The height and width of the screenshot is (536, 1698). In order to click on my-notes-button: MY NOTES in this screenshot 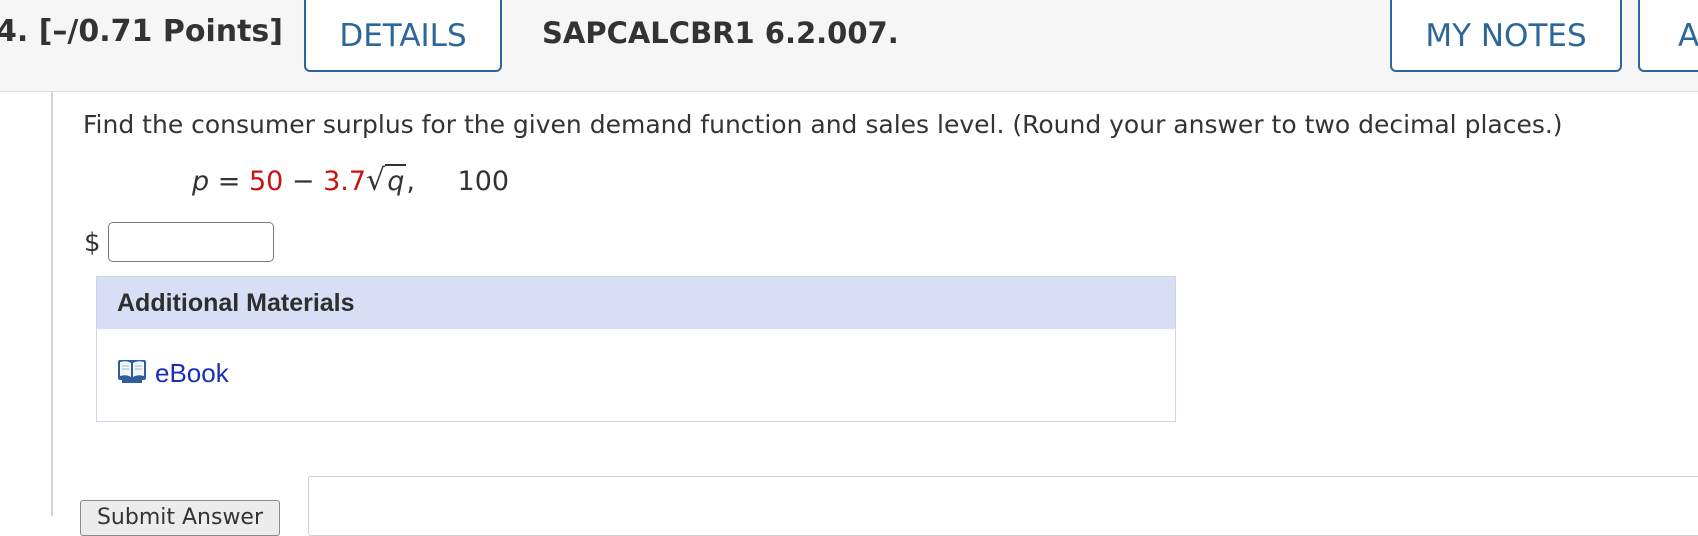, I will do `click(1506, 36)`.